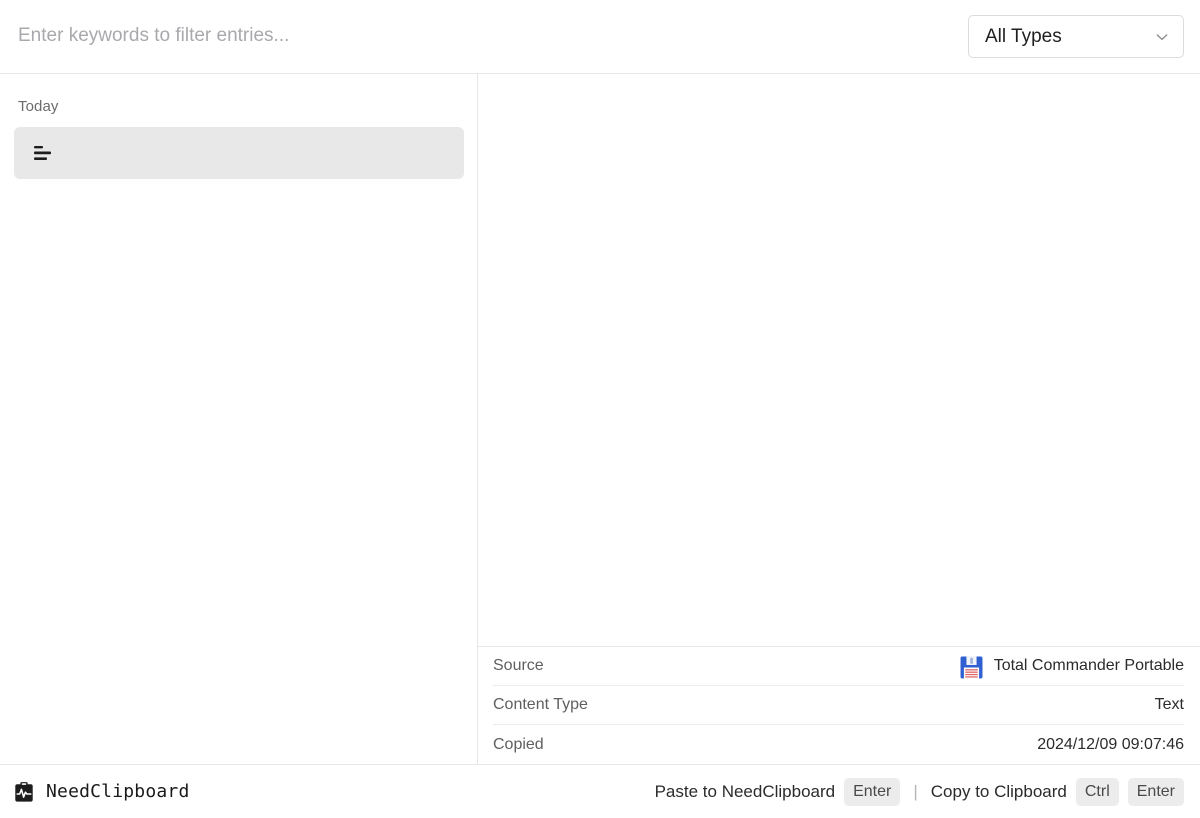  Describe the element at coordinates (838, 744) in the screenshot. I see `metadata-row-copied: Copied 2024/12/09 09:07:46` at that location.